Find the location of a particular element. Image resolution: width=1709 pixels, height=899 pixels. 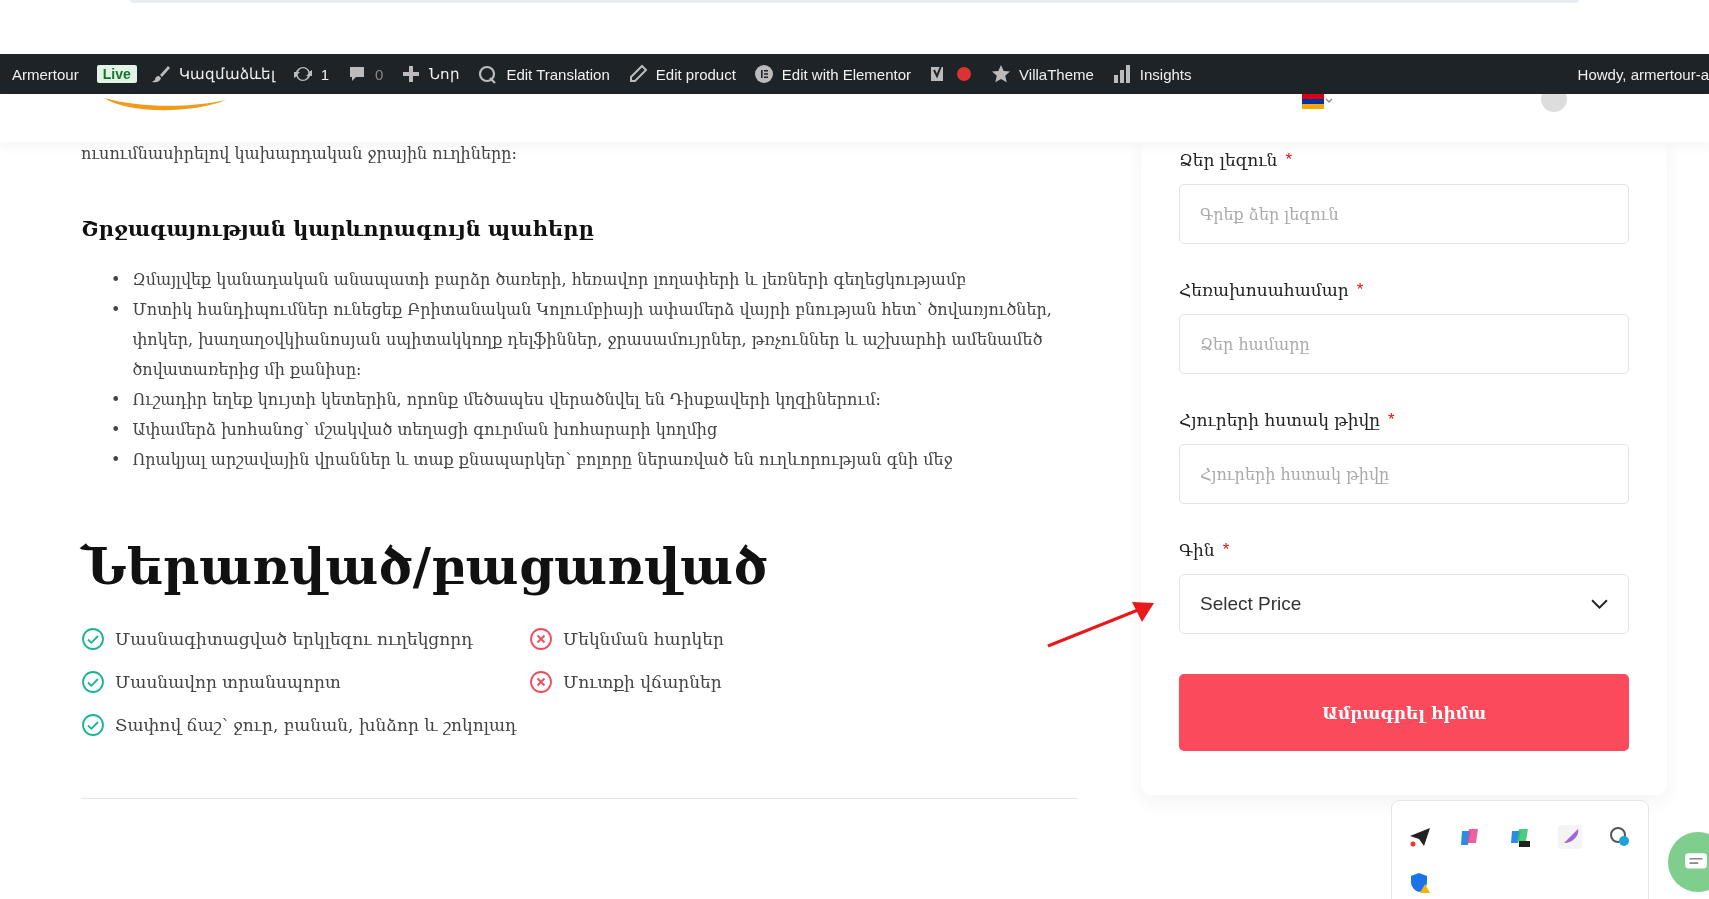

bullet-item: Որակյալ արշավային վրաններ և տաք քնապարկեր՝ բոլորը ներառված են ուղևորության գնի մեջ is located at coordinates (542, 460).